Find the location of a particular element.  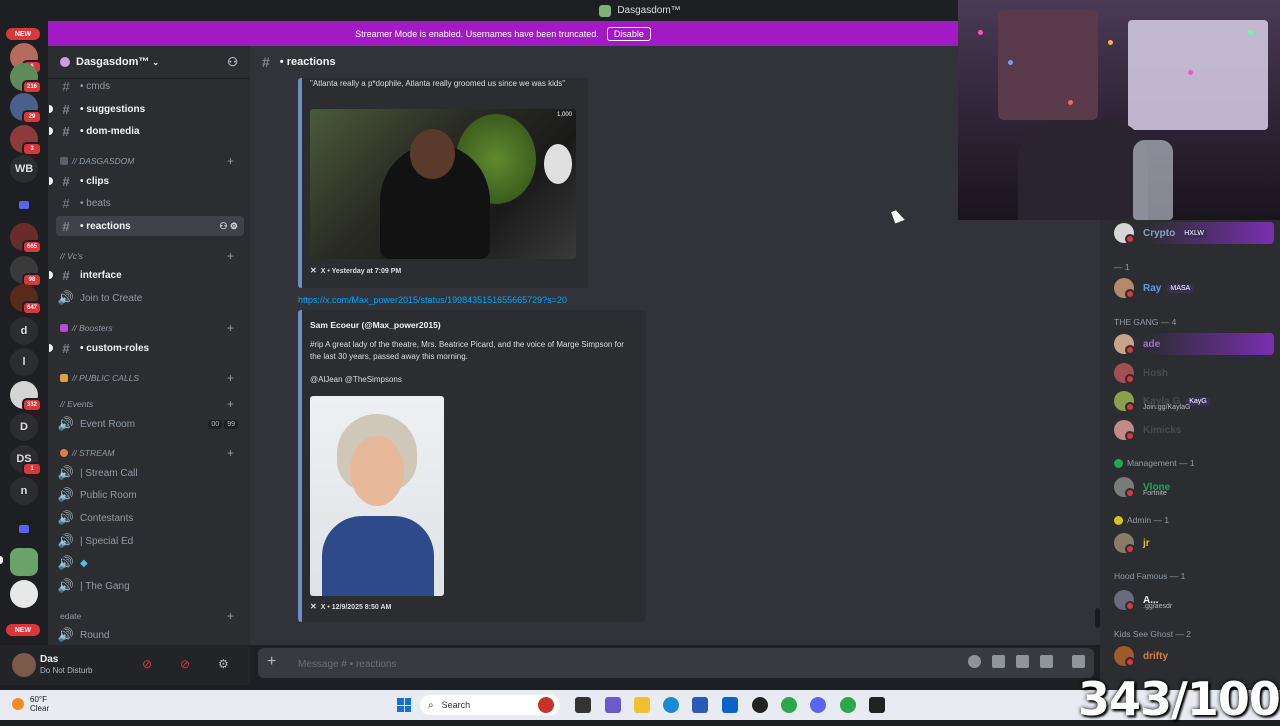

x-logo-icon: ✕ is located at coordinates (313, 606).